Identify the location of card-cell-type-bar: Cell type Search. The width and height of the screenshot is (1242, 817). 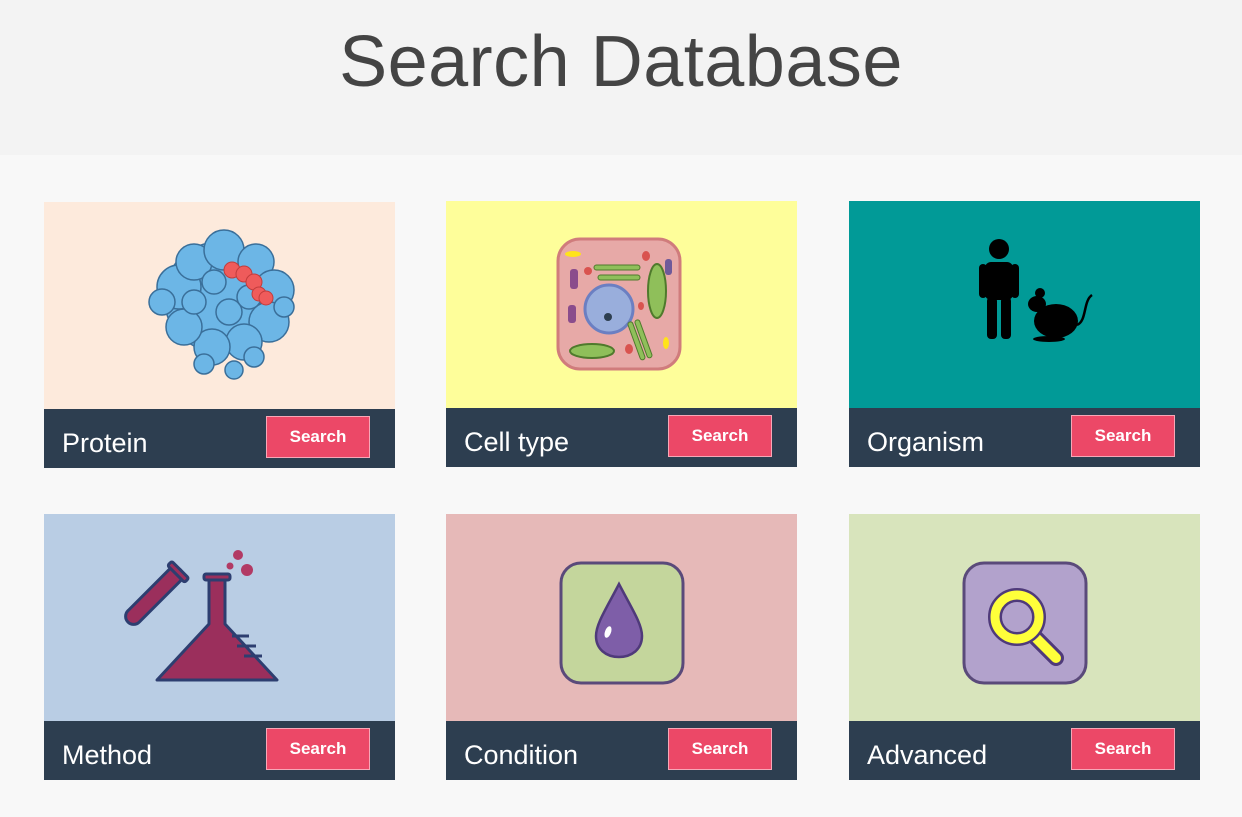
(621, 437).